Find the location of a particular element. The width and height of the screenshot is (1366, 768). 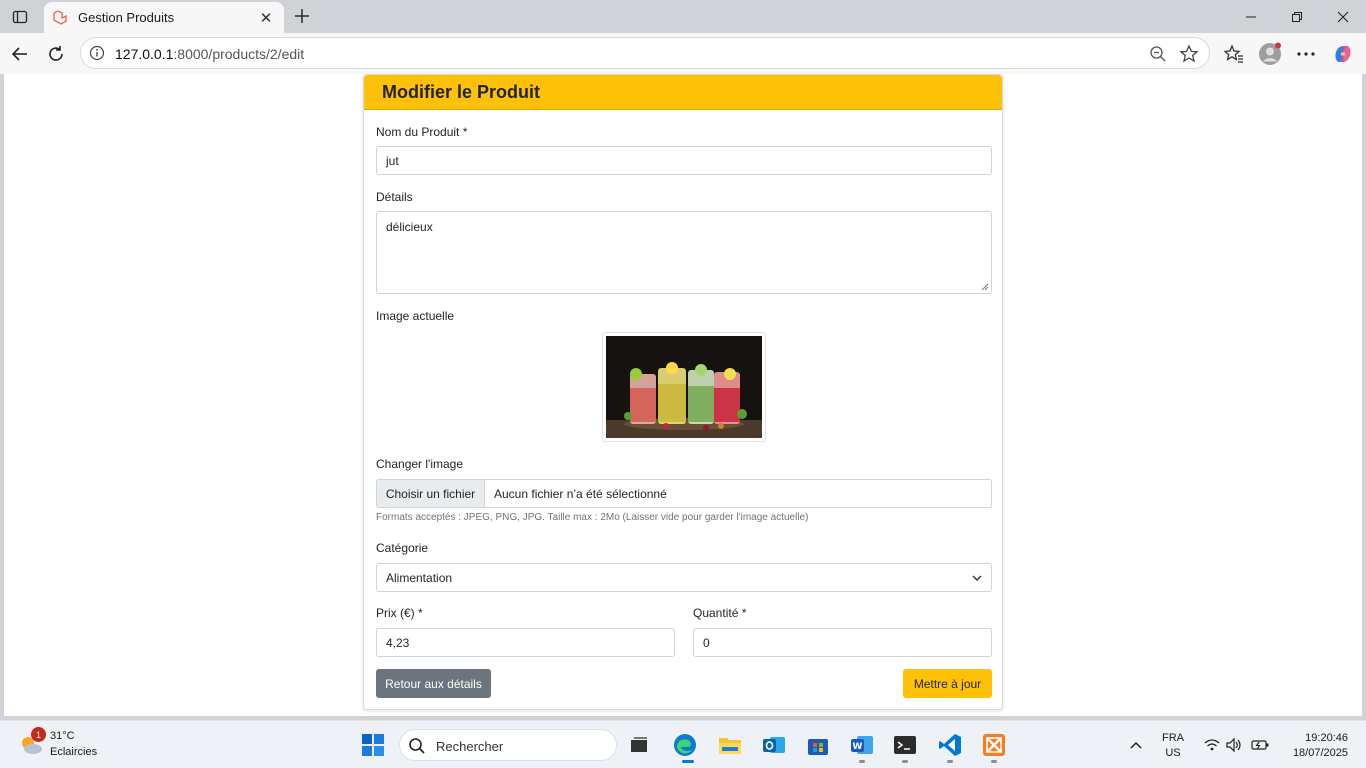

show-hidden-icons-chevron-icon is located at coordinates (1136, 745).